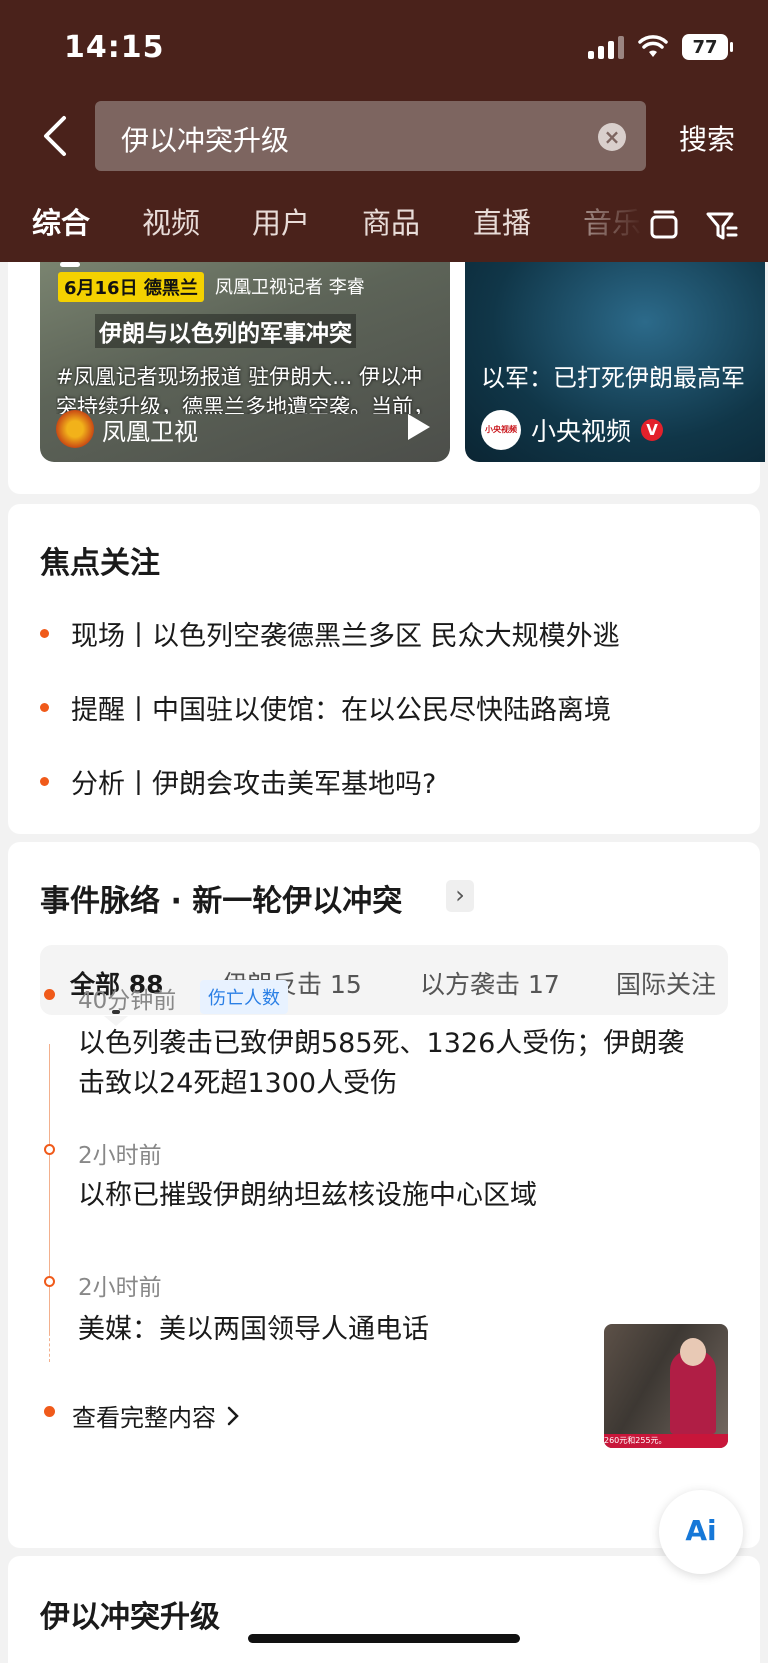 The width and height of the screenshot is (768, 1663). Describe the element at coordinates (693, 1352) in the screenshot. I see `news-anchor-face` at that location.